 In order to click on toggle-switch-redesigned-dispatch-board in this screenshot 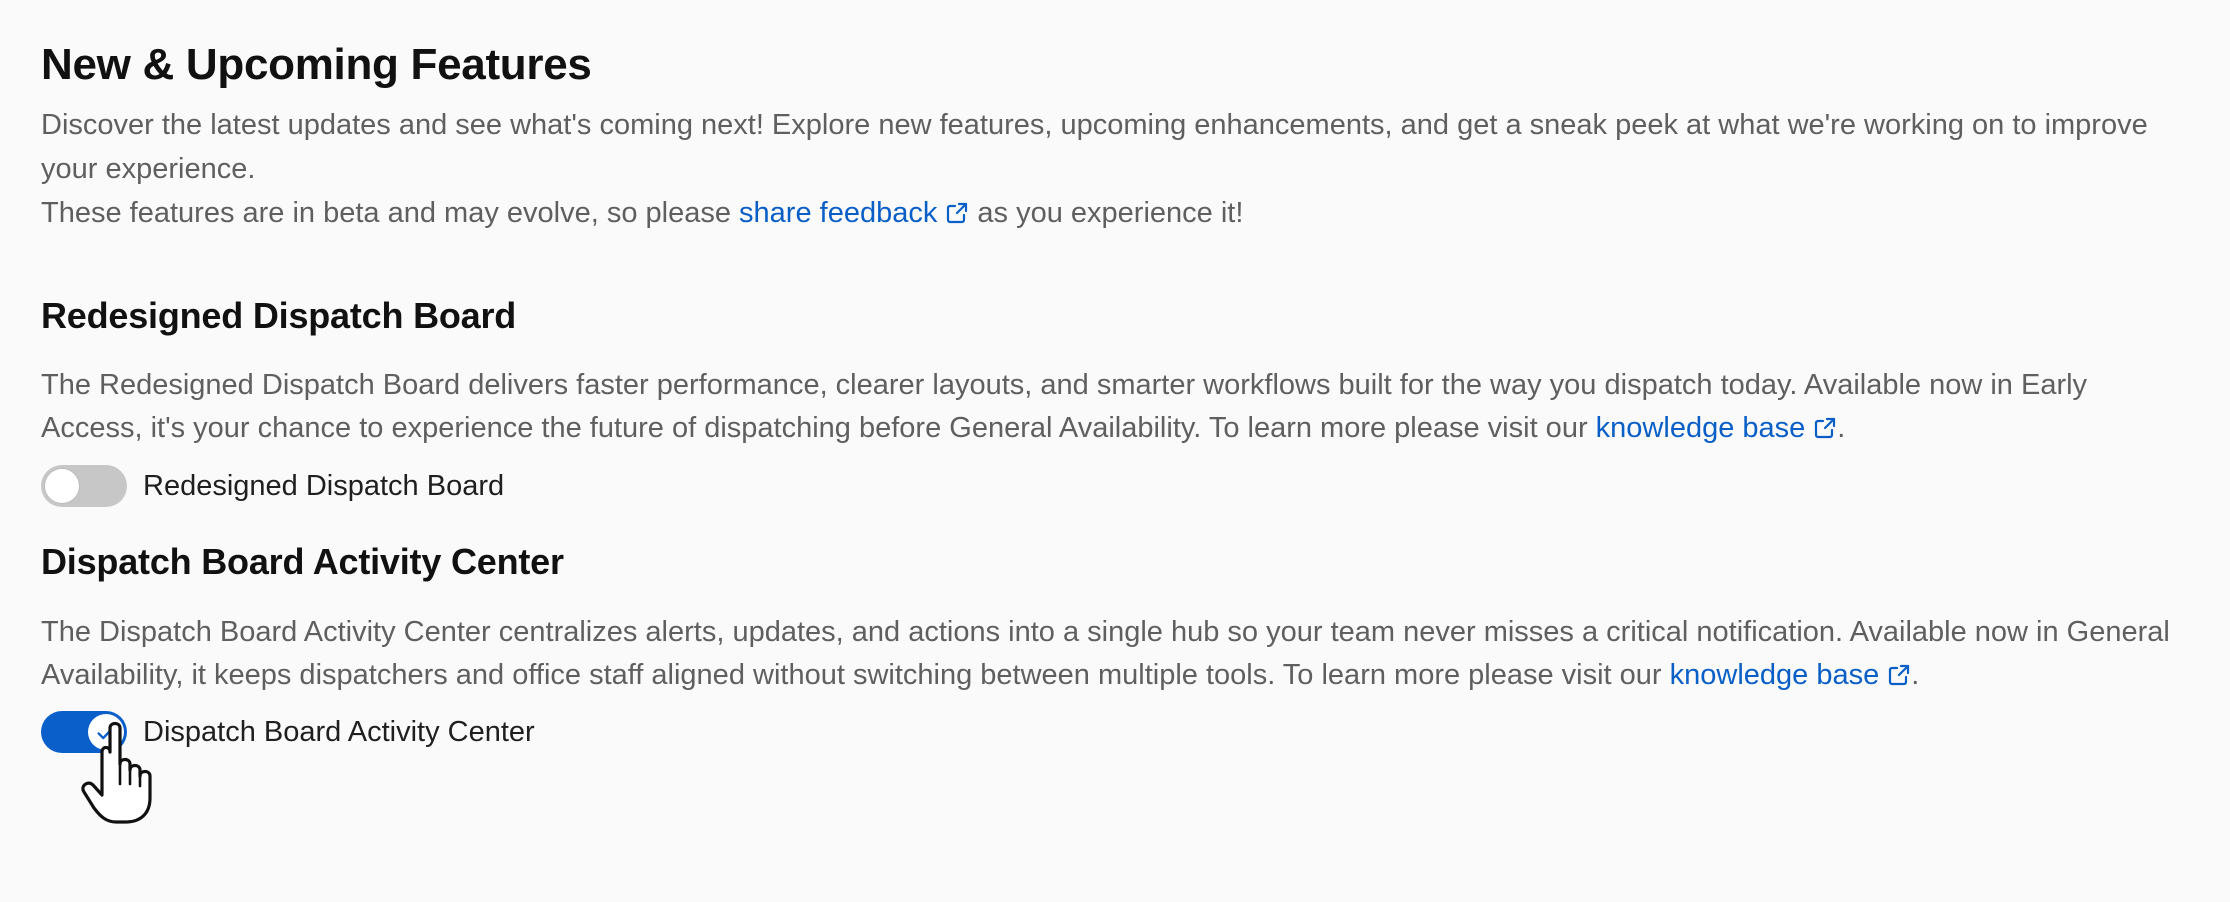, I will do `click(84, 486)`.